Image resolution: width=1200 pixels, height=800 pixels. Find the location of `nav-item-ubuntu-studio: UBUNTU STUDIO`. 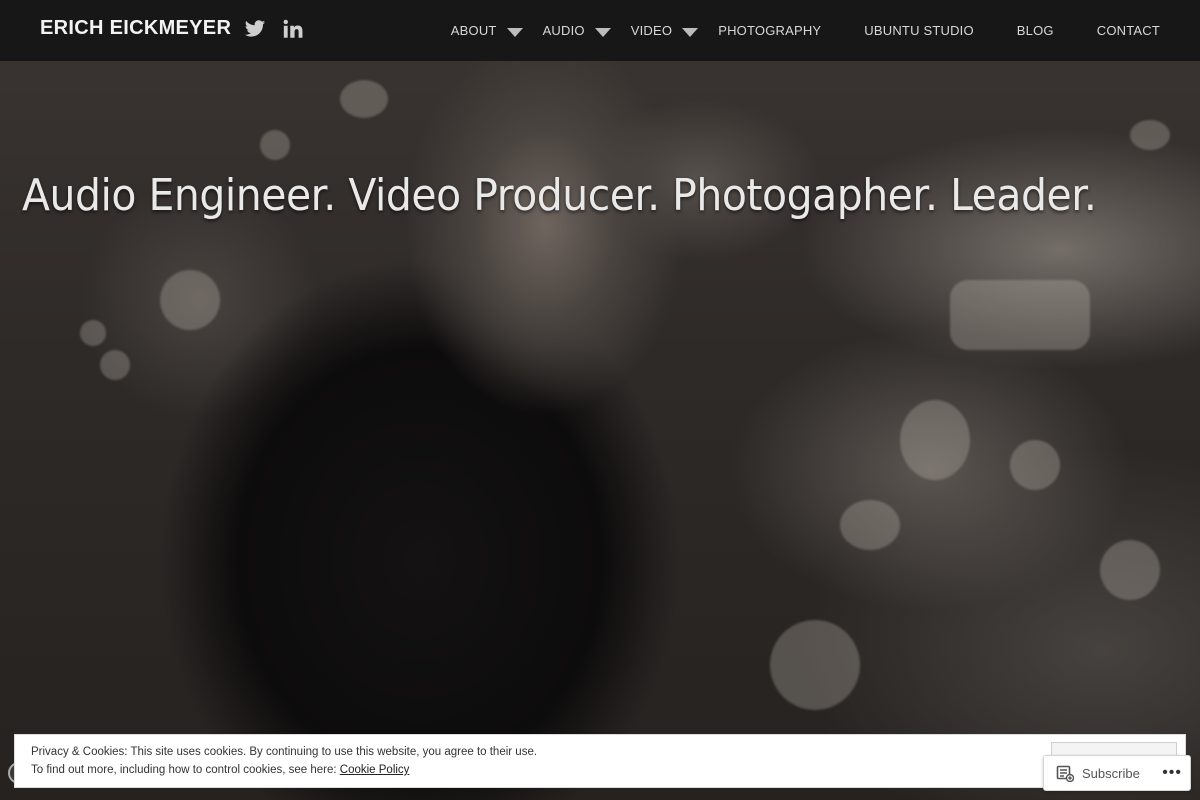

nav-item-ubuntu-studio: UBUNTU STUDIO is located at coordinates (919, 30).